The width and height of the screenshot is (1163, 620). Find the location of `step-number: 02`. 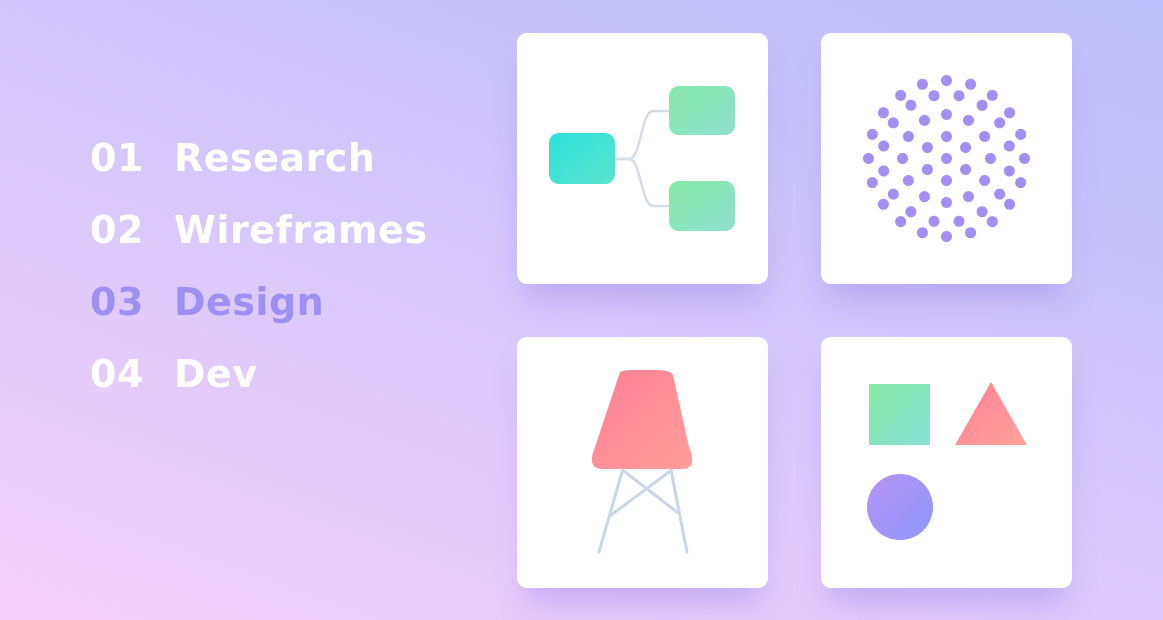

step-number: 02 is located at coordinates (117, 230).